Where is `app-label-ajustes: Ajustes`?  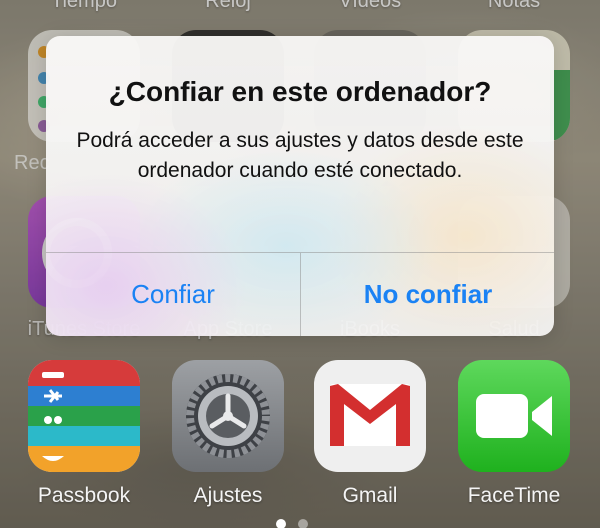 app-label-ajustes: Ajustes is located at coordinates (228, 495).